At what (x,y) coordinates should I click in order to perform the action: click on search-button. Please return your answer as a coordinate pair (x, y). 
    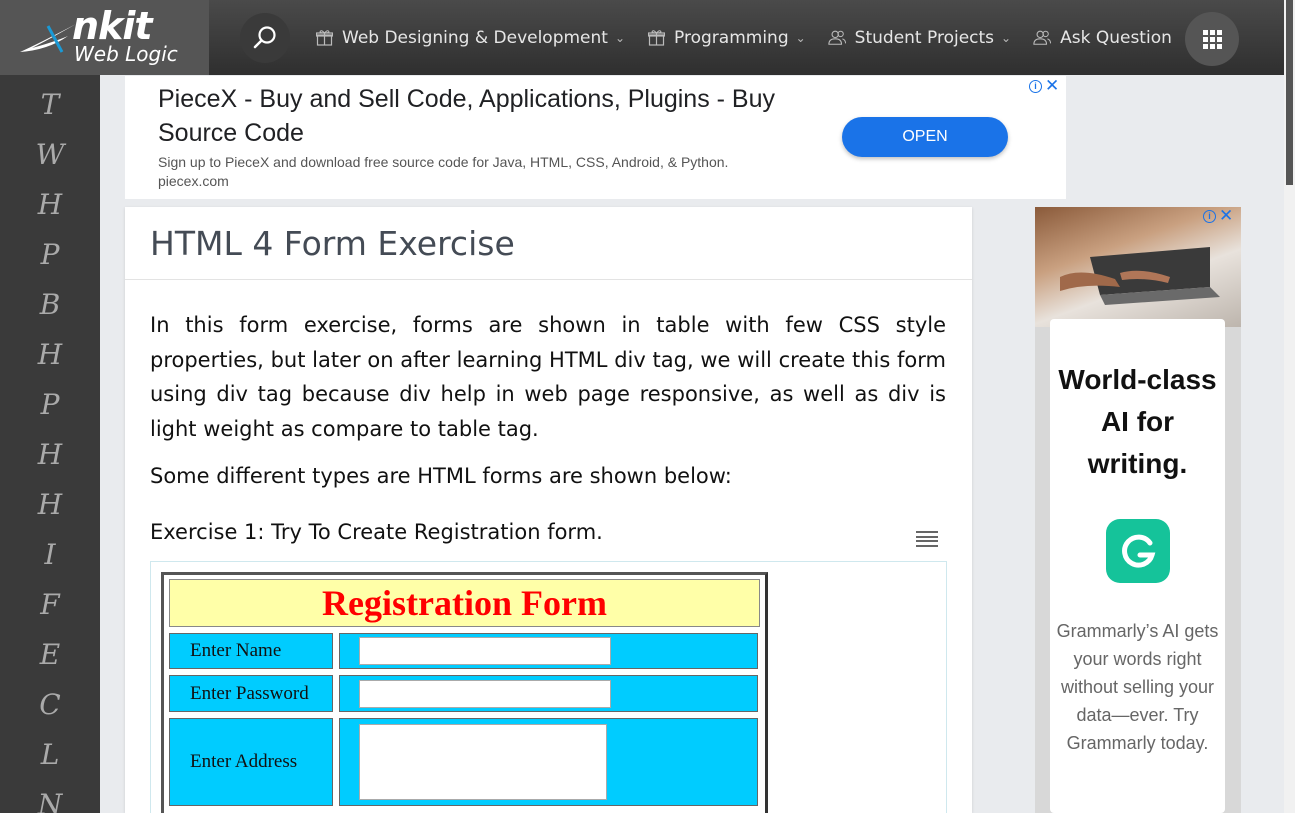
    Looking at the image, I should click on (265, 38).